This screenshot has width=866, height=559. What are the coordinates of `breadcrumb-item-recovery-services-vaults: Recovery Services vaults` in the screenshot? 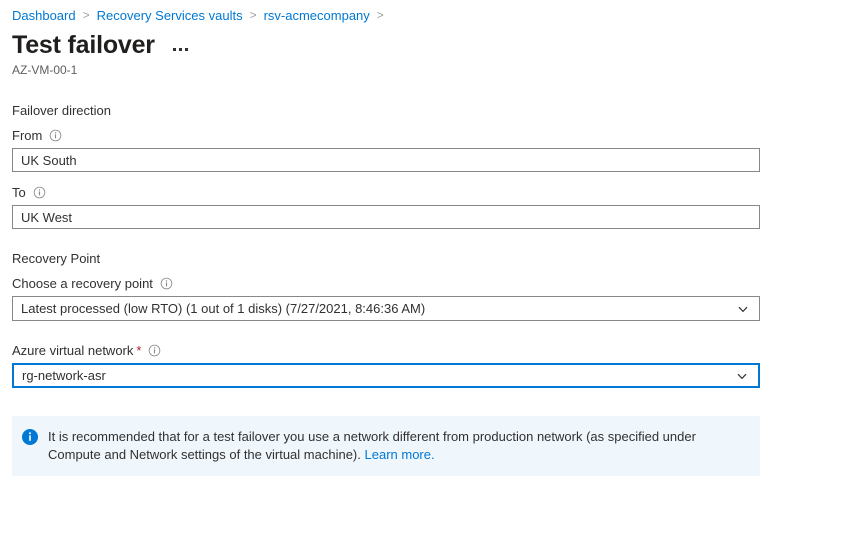 It's located at (170, 15).